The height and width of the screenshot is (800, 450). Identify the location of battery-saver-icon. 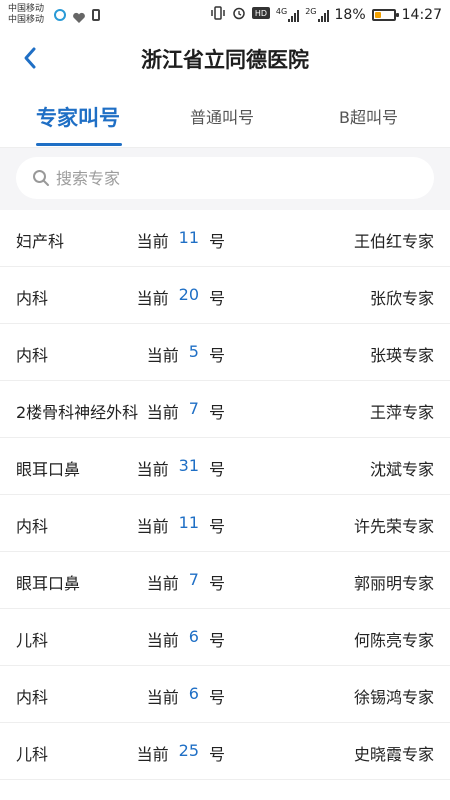
(96, 15).